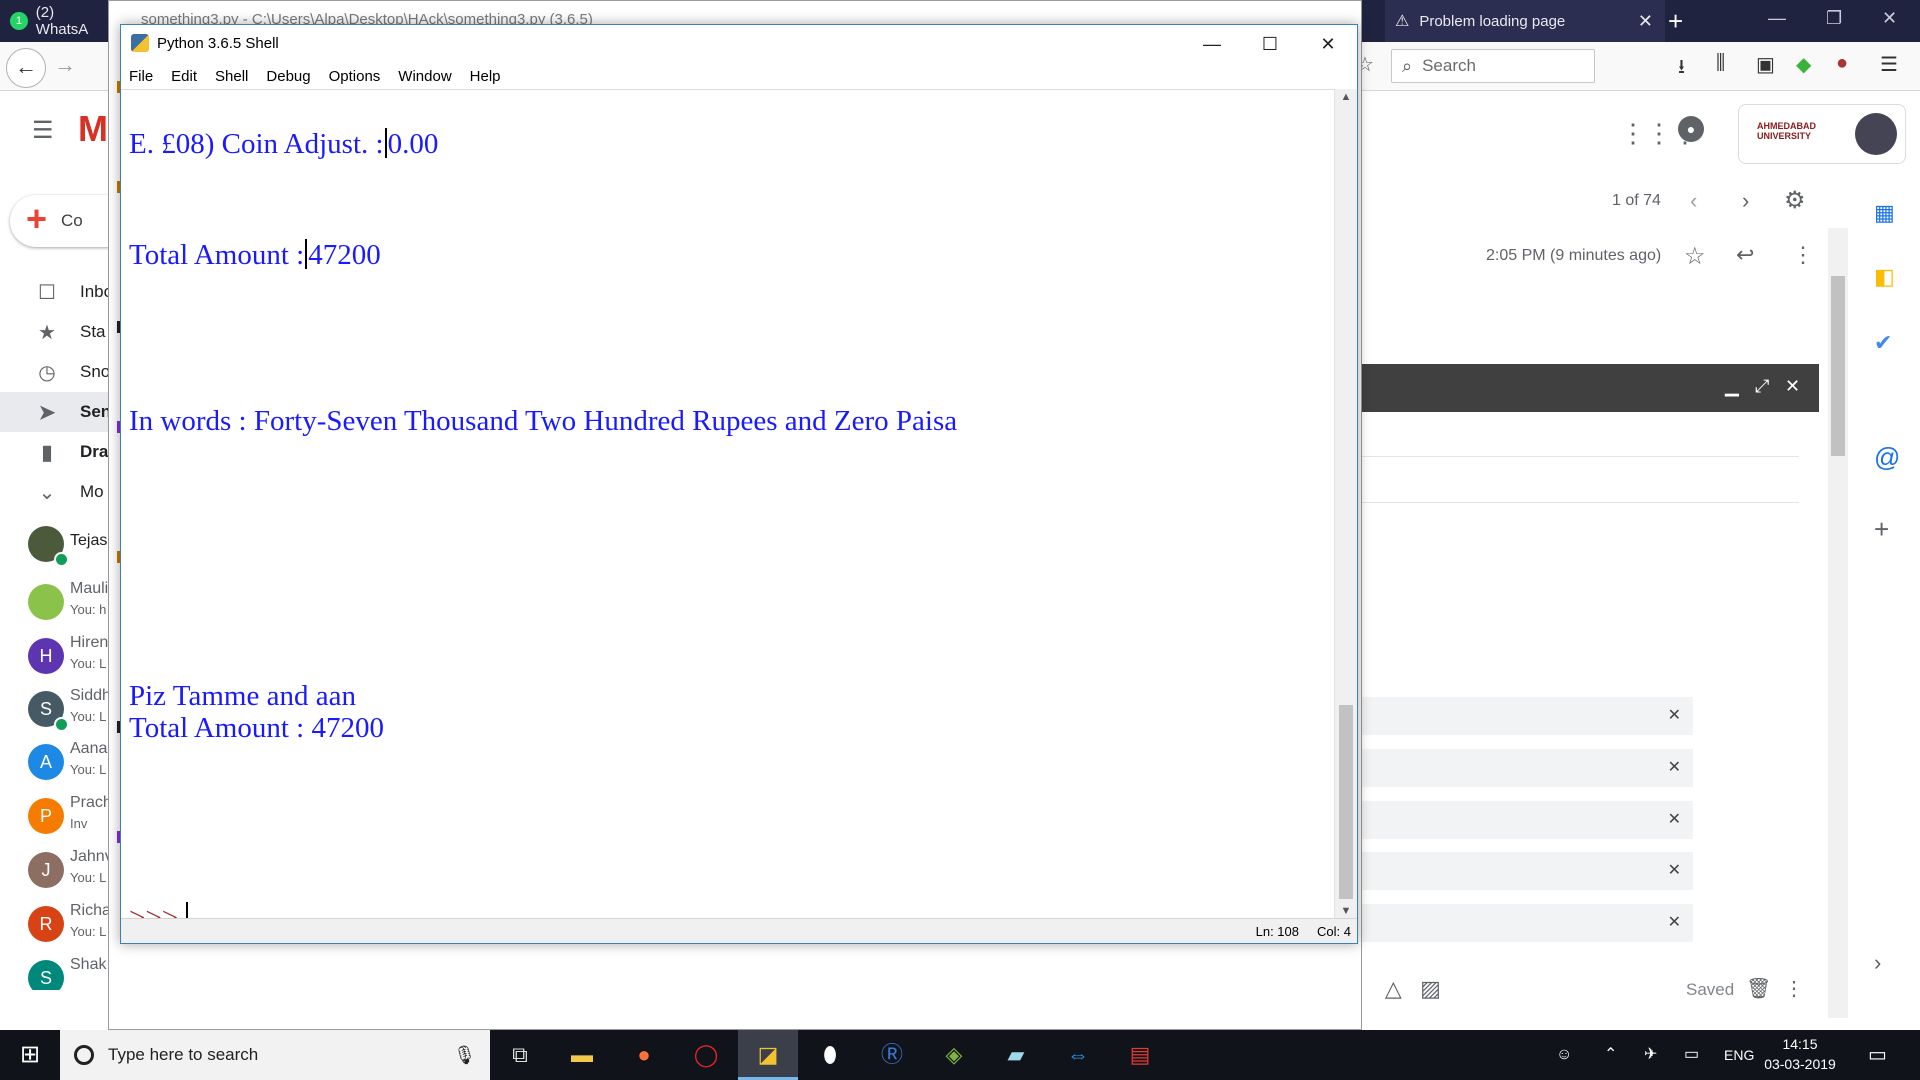 The width and height of the screenshot is (1920, 1080). I want to click on nav-inbox: ☐ Inbo, so click(60, 292).